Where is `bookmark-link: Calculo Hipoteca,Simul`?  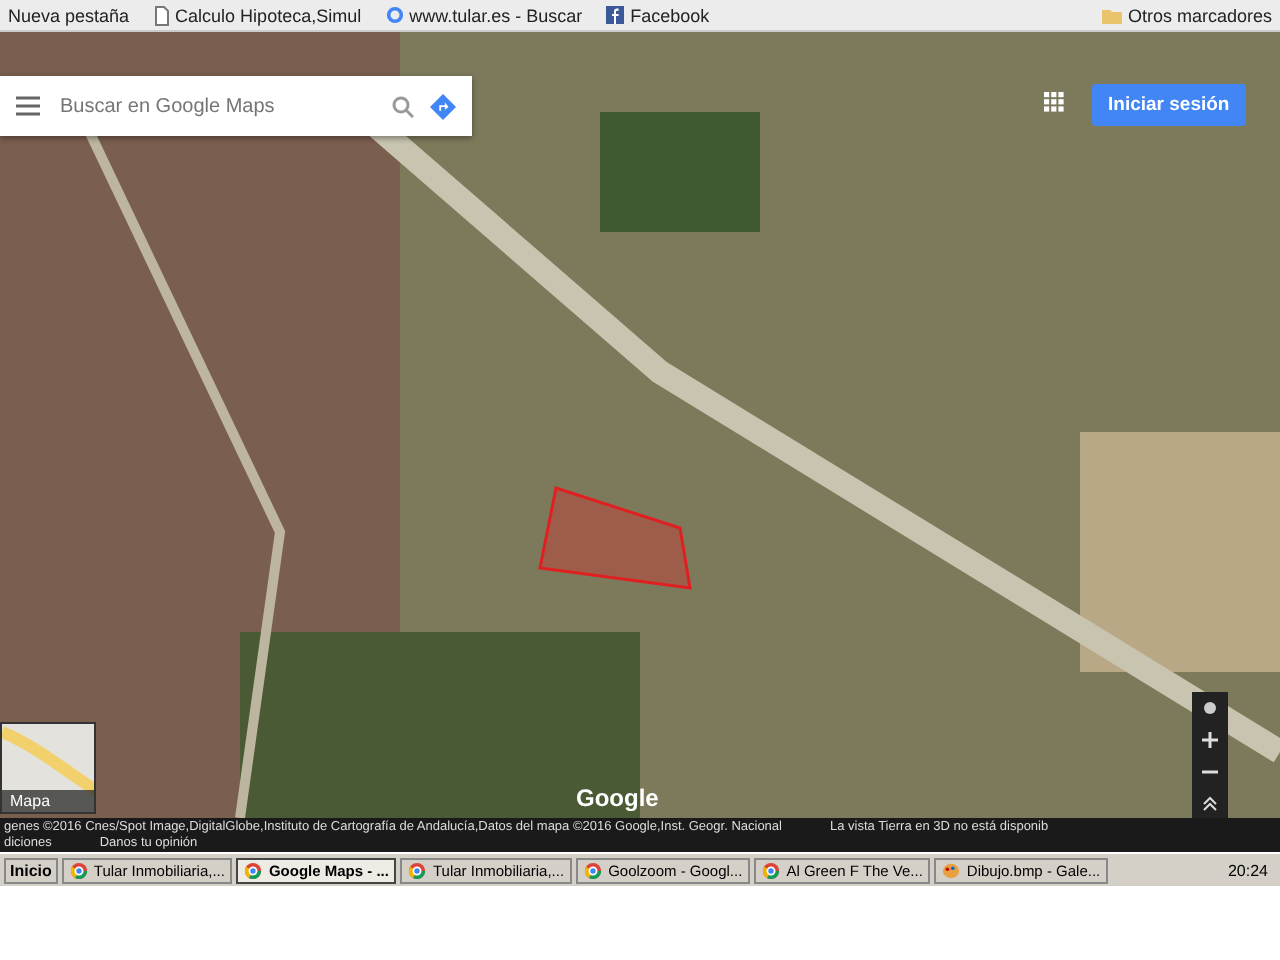 bookmark-link: Calculo Hipoteca,Simul is located at coordinates (257, 15).